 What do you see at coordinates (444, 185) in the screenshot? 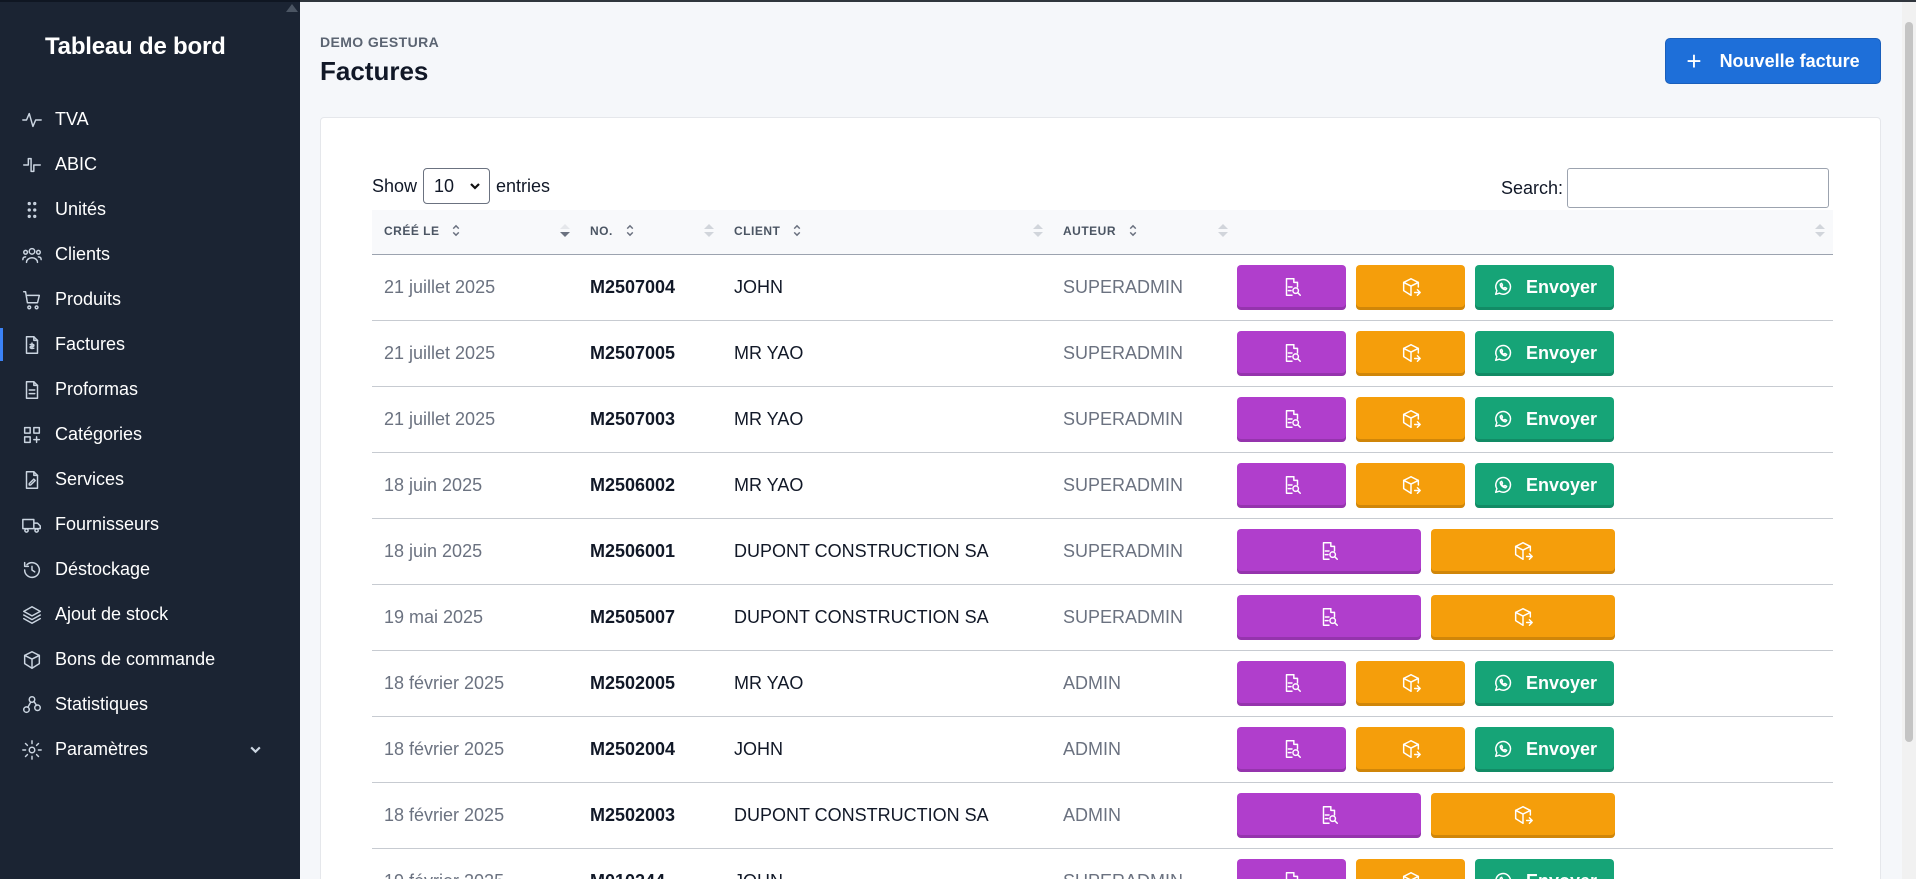
I see `page-size-value: 10` at bounding box center [444, 185].